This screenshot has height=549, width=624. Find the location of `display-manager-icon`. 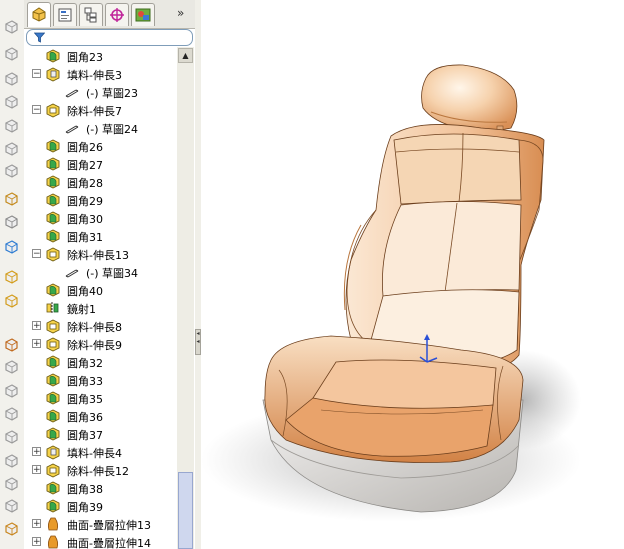

display-manager-icon is located at coordinates (143, 15).